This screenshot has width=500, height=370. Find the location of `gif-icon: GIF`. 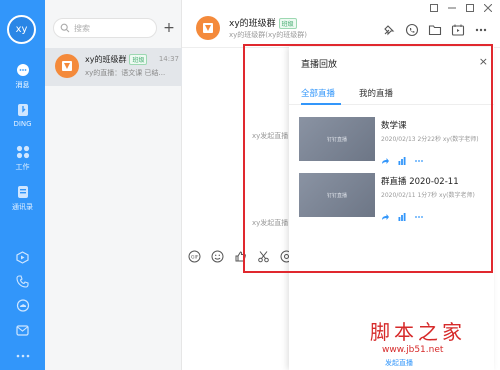

gif-icon: GIF is located at coordinates (194, 255).